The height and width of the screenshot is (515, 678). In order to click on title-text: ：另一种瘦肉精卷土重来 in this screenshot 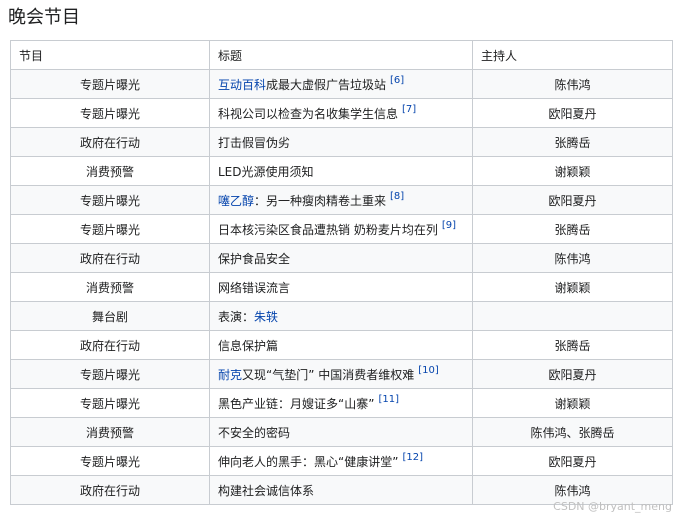, I will do `click(320, 201)`.